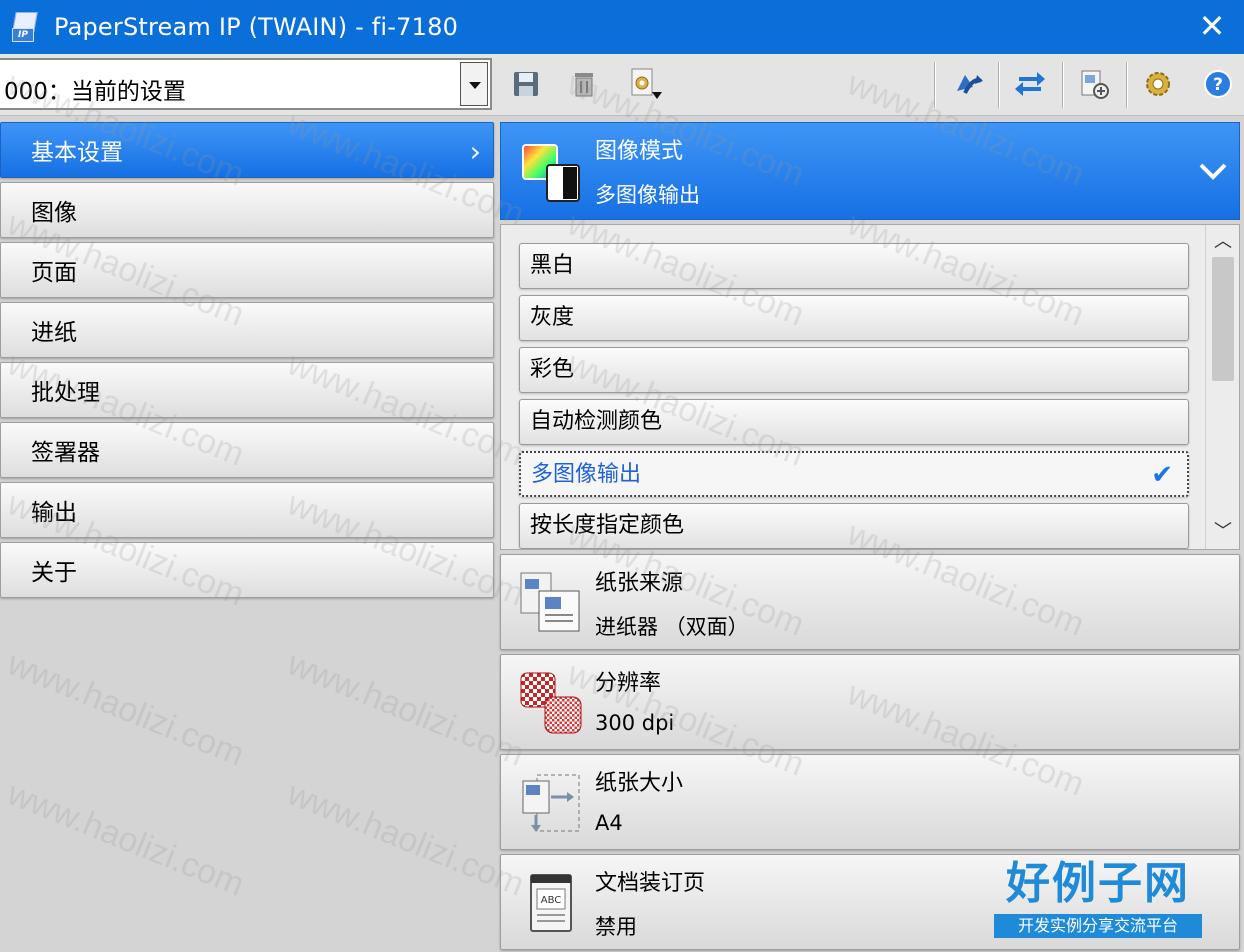  What do you see at coordinates (54, 333) in the screenshot?
I see `sidebar-item-label: 进纸` at bounding box center [54, 333].